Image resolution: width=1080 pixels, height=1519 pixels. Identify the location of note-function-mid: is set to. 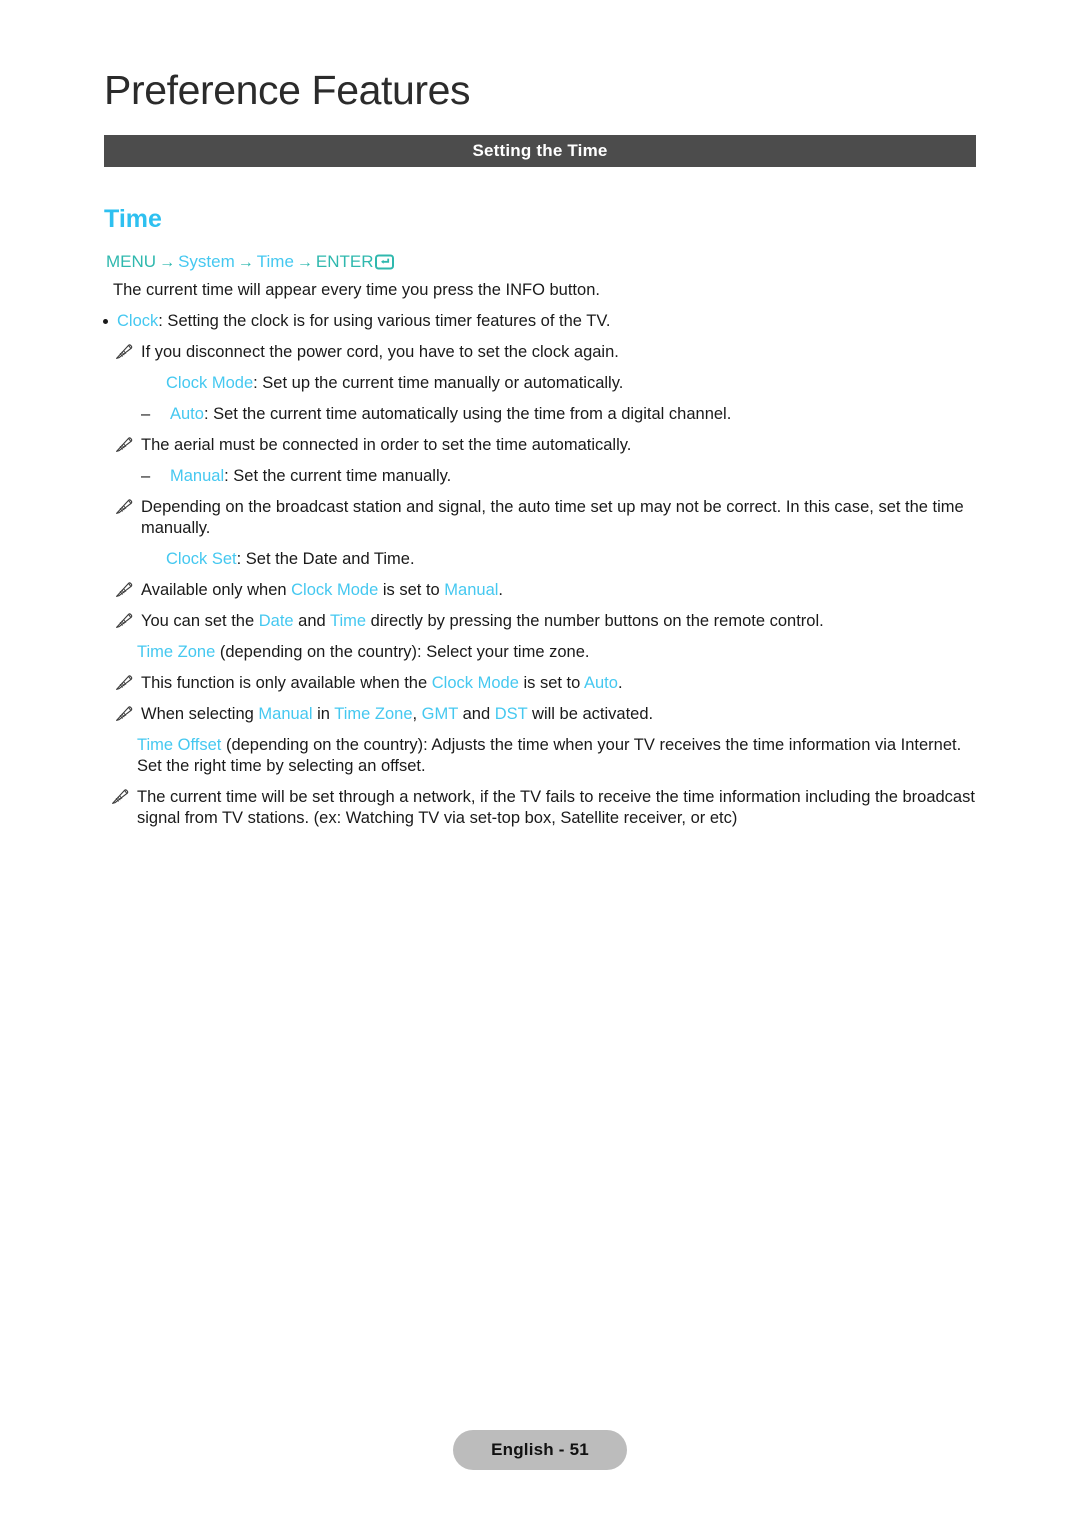
(551, 683).